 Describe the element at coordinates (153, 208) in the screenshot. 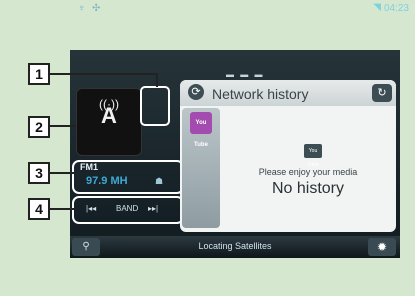

I see `seek-next-button: ▸▸|` at that location.